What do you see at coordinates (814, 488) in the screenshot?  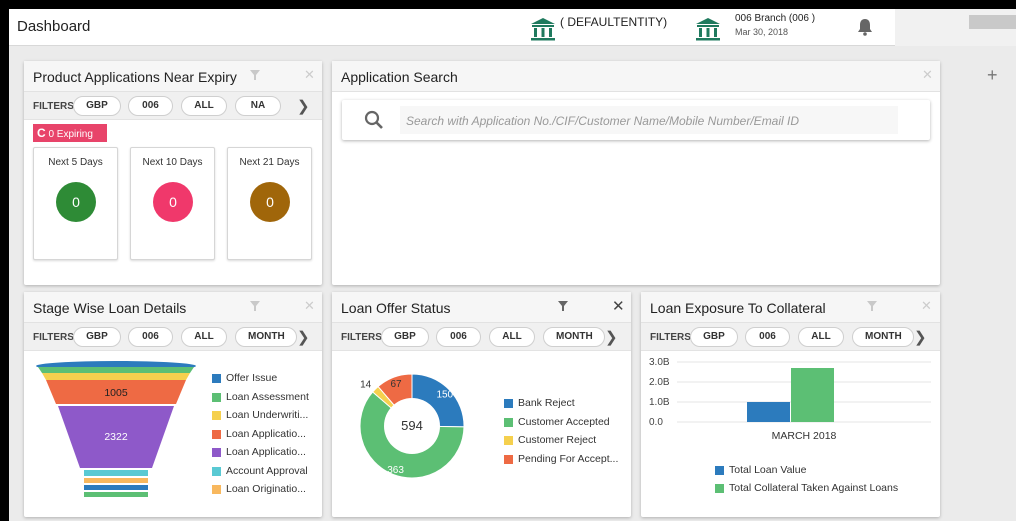 I see `legend-label: Total Collateral Taken Against Loans` at bounding box center [814, 488].